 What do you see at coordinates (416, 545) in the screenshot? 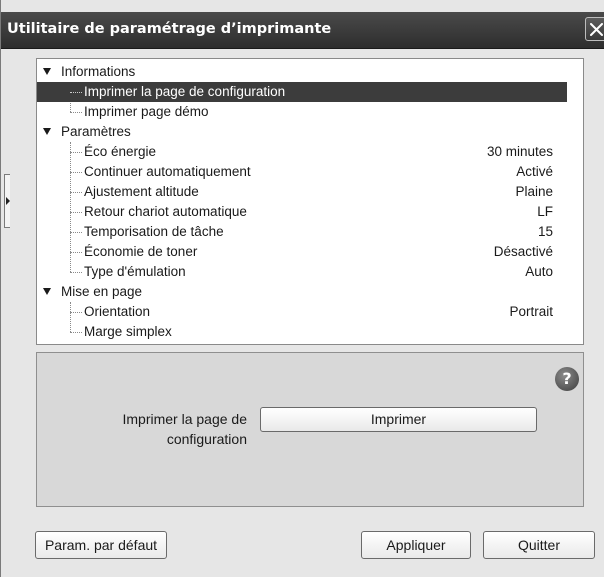
I see `apply-button: Appliquer` at bounding box center [416, 545].